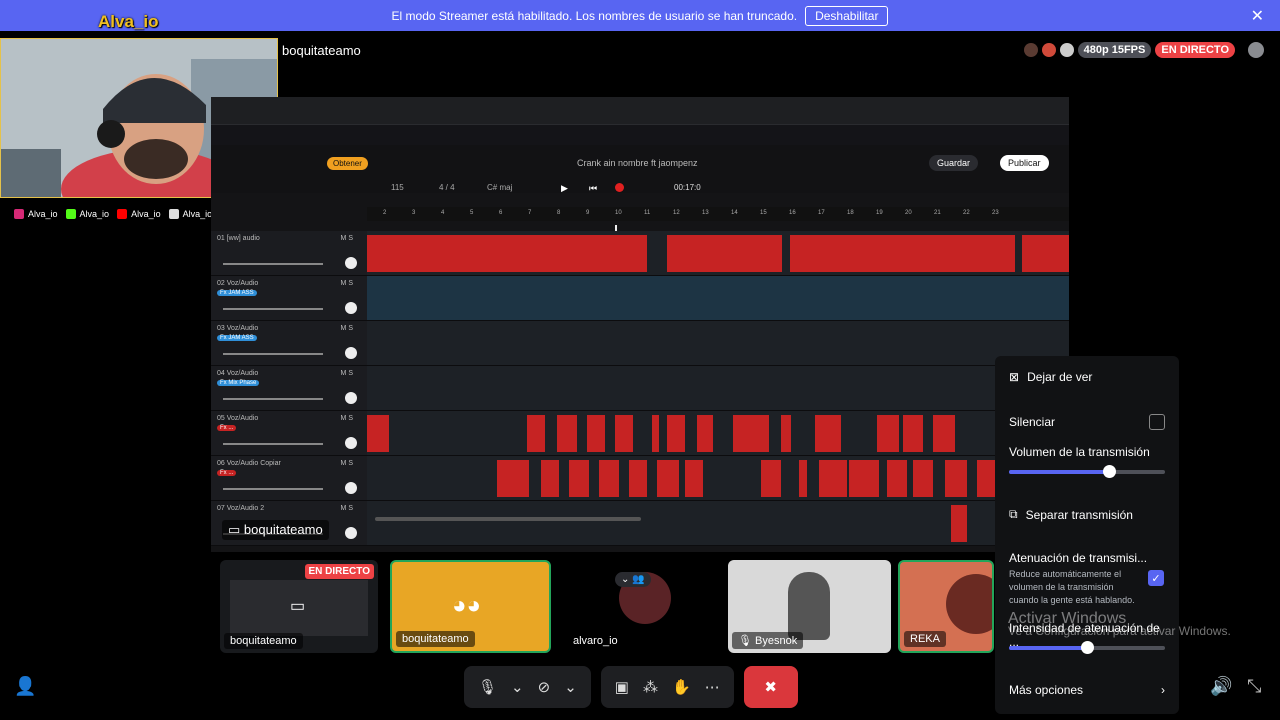  I want to click on track-header: 05 Voz/Audio Fx ... M S, so click(289, 433).